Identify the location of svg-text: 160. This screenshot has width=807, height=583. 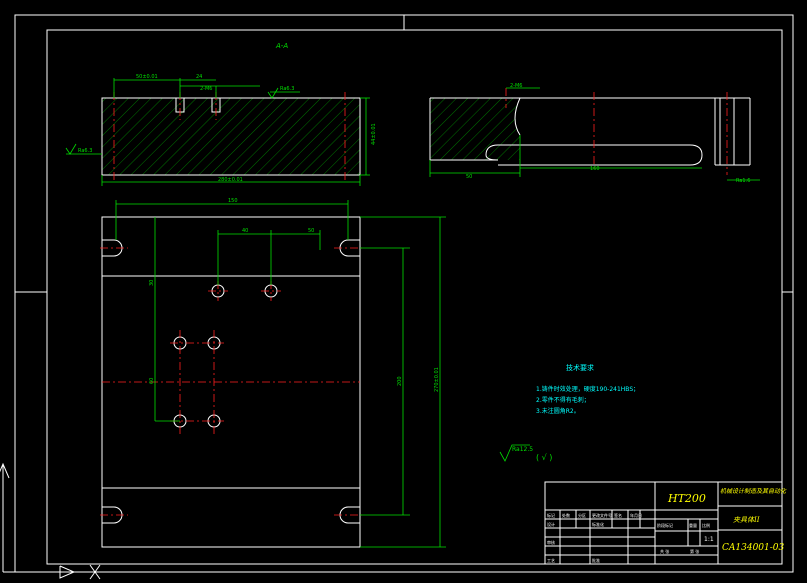
(595, 169).